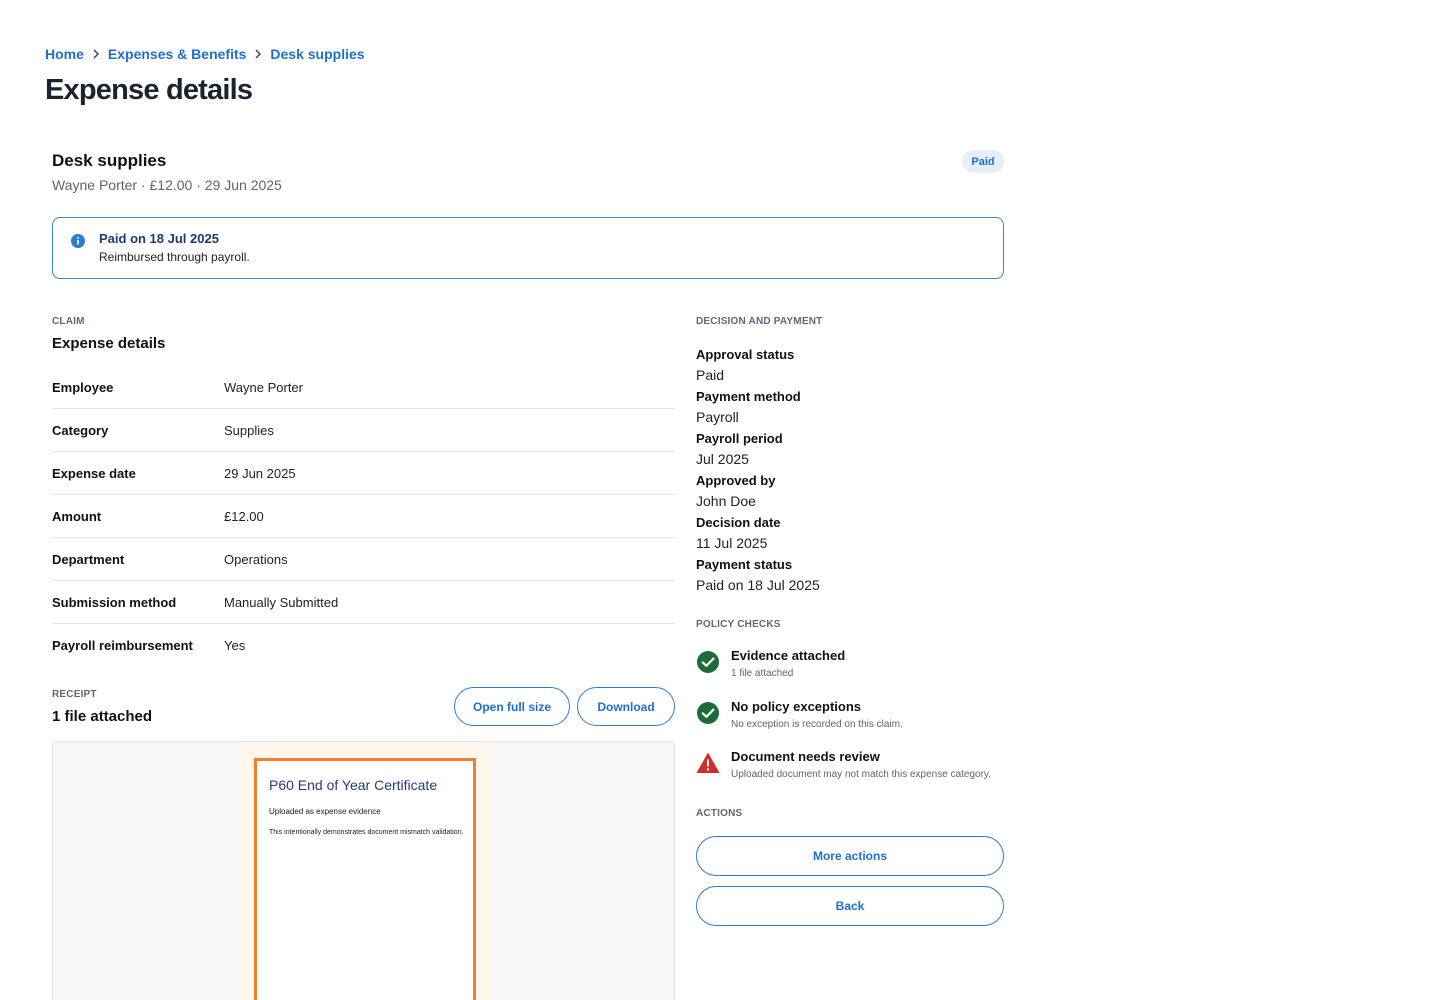 The image size is (1440, 1000). What do you see at coordinates (83, 387) in the screenshot?
I see `detail-key: Employee` at bounding box center [83, 387].